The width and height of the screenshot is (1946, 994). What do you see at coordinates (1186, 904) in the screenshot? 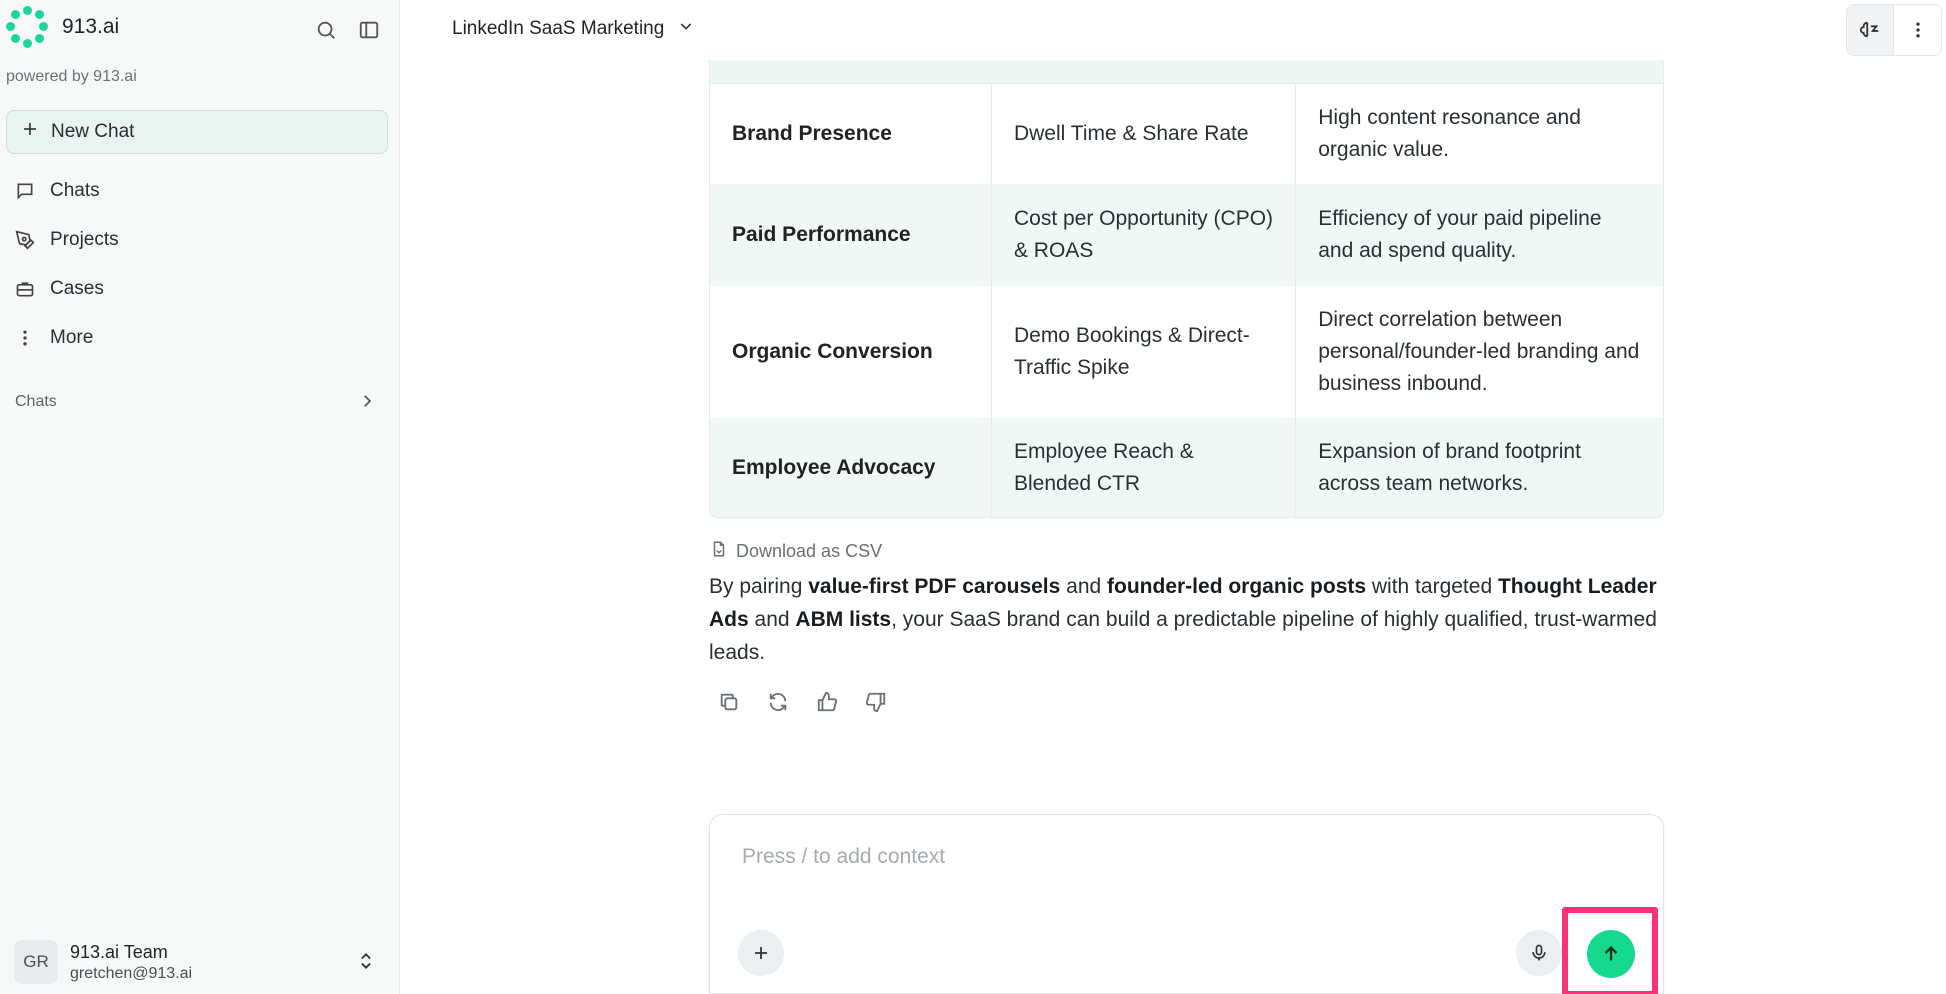
I see `message-composer: Press / to add context` at bounding box center [1186, 904].